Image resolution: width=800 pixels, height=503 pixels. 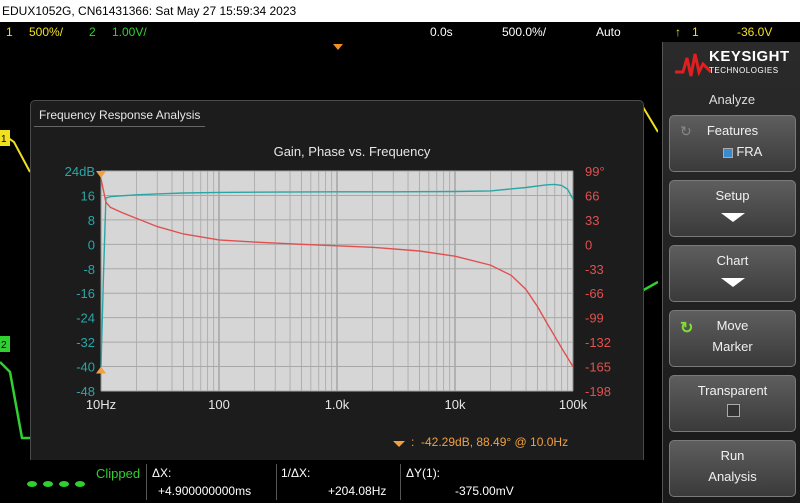 I want to click on inverse-delta-x-label: 1/ΔX:, so click(x=296, y=473).